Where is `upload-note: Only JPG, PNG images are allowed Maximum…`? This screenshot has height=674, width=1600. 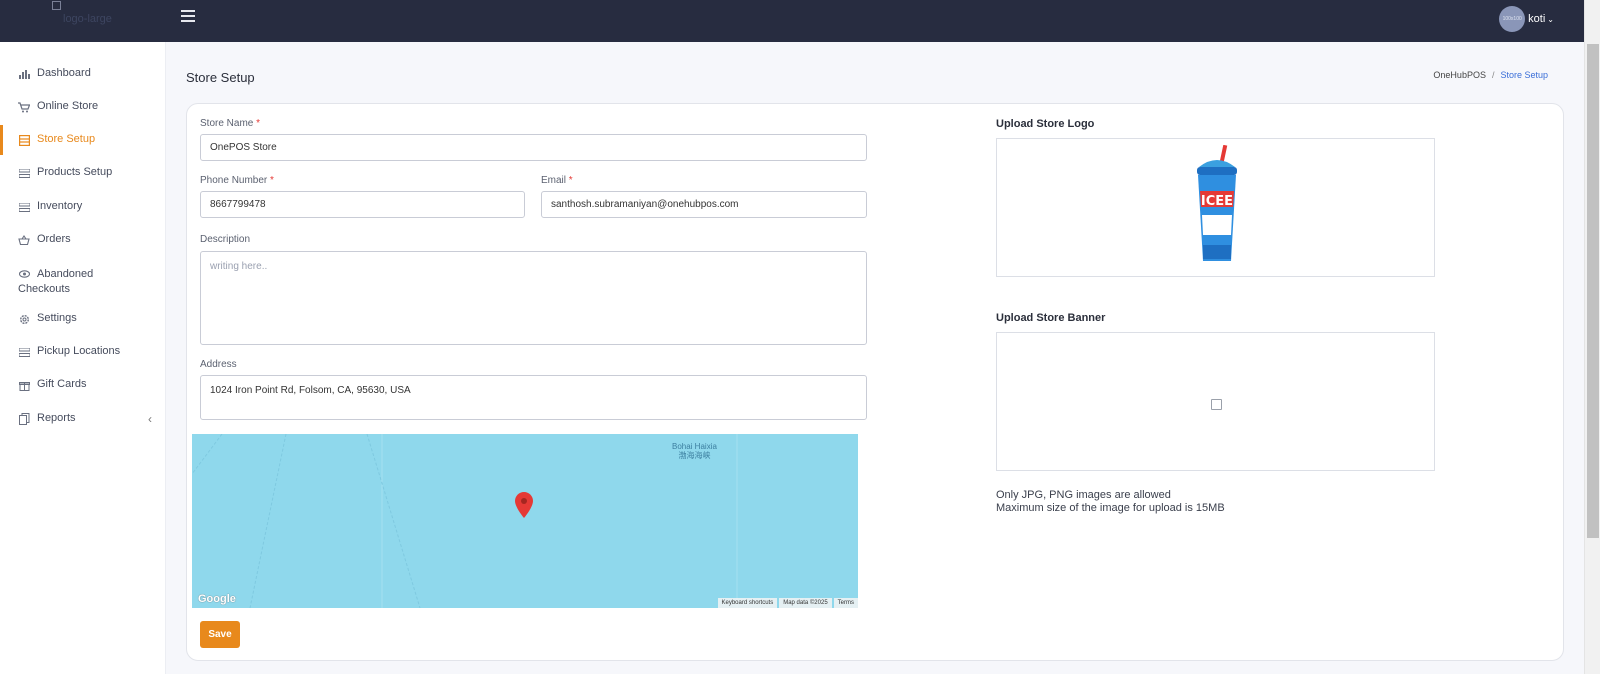 upload-note: Only JPG, PNG images are allowed Maximum… is located at coordinates (1110, 501).